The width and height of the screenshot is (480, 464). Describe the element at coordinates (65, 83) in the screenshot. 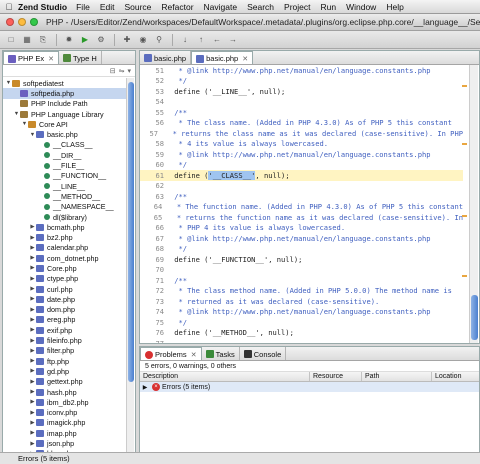

I see `tree-item: ▼ softpediatest` at that location.